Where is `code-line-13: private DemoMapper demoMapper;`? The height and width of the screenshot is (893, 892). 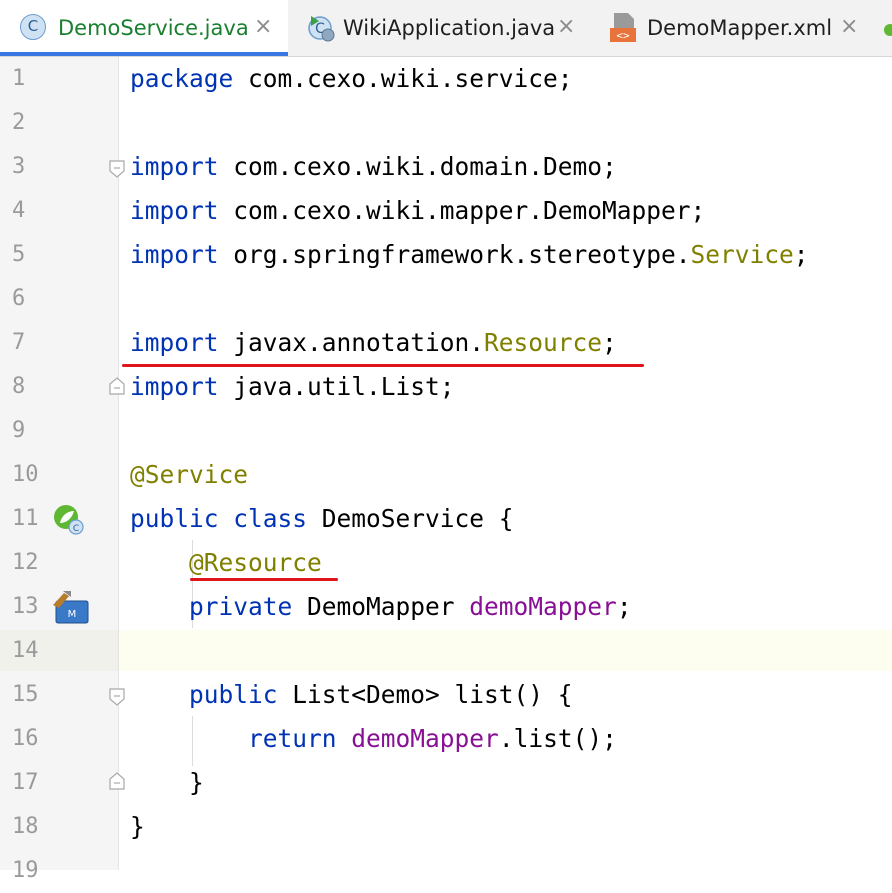 code-line-13: private DemoMapper demoMapper; is located at coordinates (381, 607).